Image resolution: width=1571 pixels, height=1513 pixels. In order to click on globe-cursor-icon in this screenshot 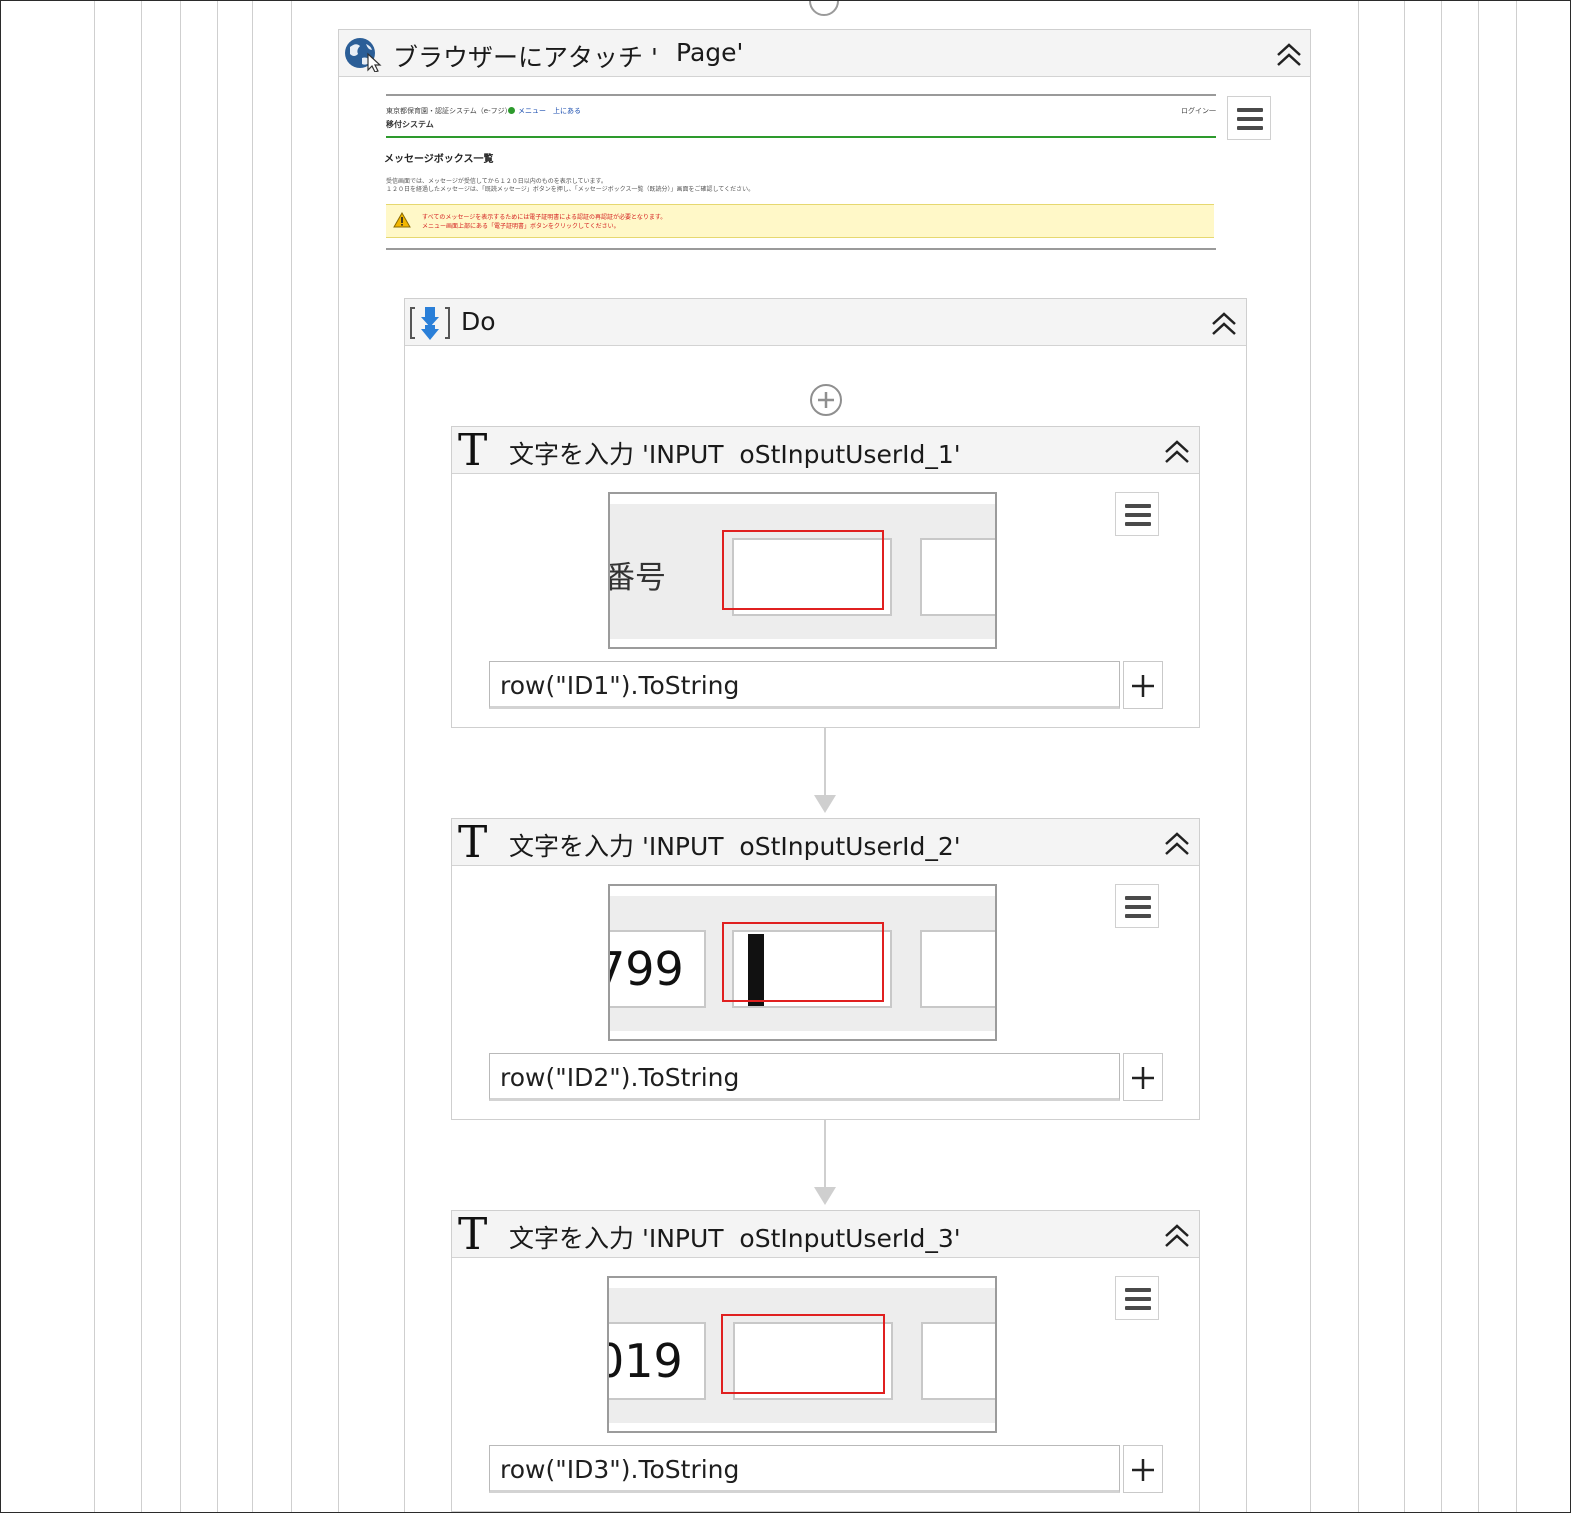, I will do `click(363, 55)`.